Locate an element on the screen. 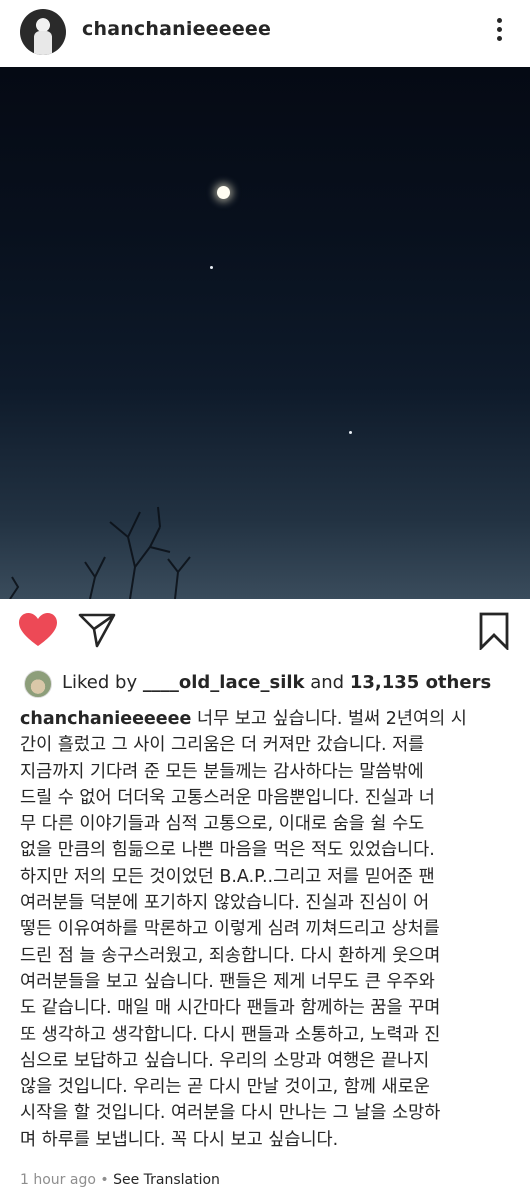 This screenshot has width=530, height=1200. bookmark-icon is located at coordinates (494, 631).